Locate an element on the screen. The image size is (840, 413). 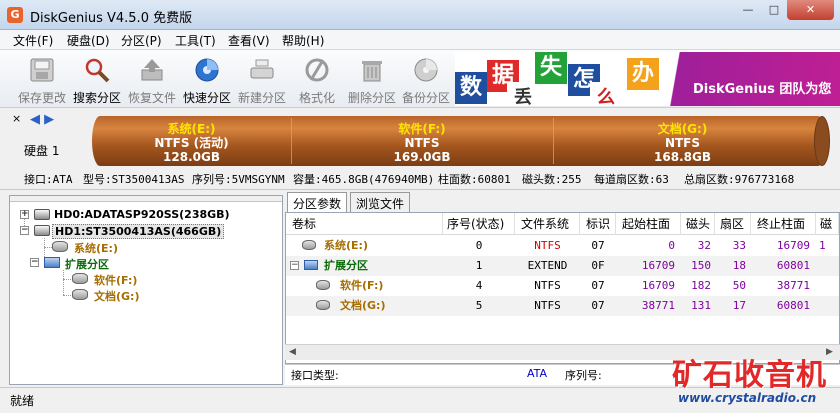
tab-partition-params: 分区参数 is located at coordinates (317, 202).